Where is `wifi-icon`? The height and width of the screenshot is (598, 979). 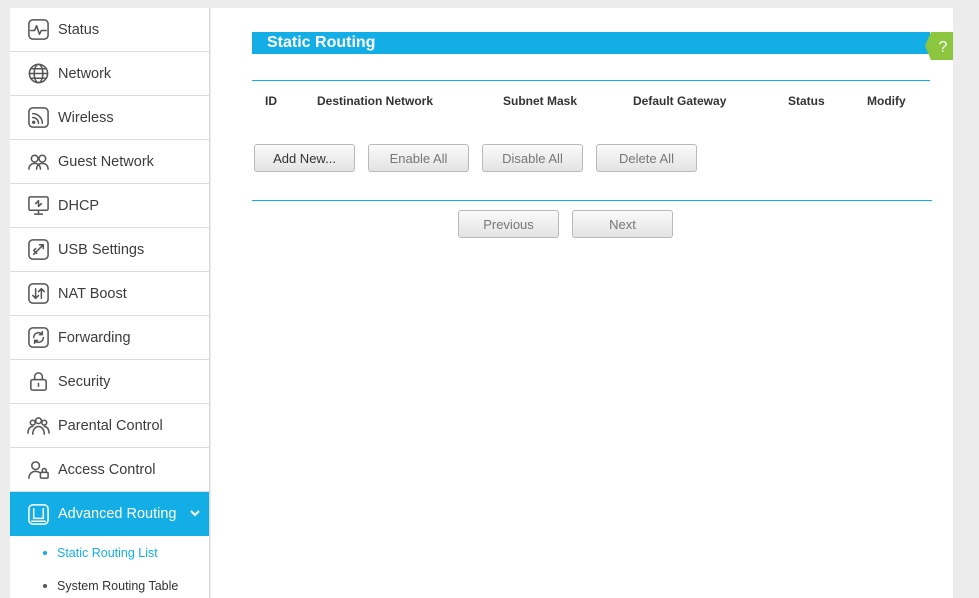
wifi-icon is located at coordinates (38, 118).